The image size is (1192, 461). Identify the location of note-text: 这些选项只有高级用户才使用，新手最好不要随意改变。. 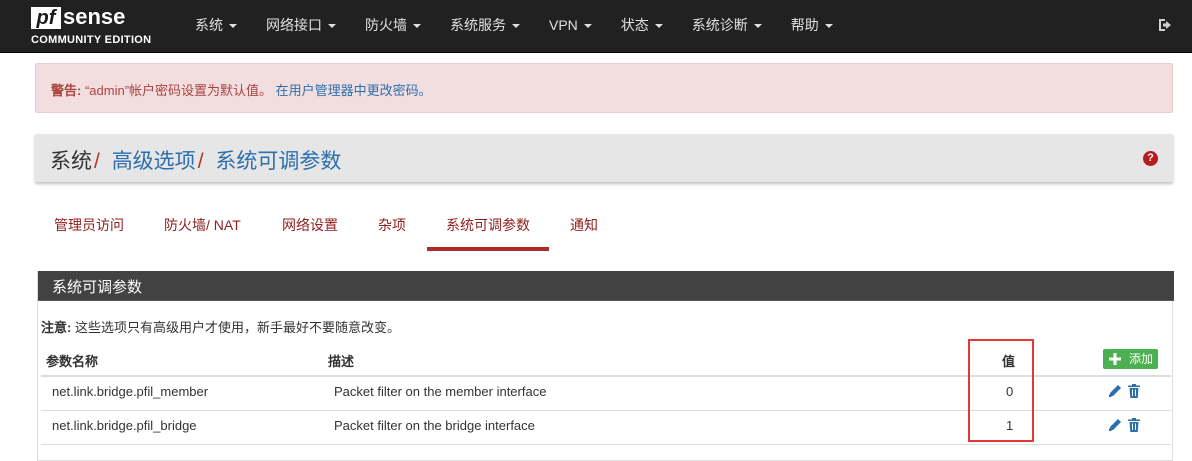
(235, 327).